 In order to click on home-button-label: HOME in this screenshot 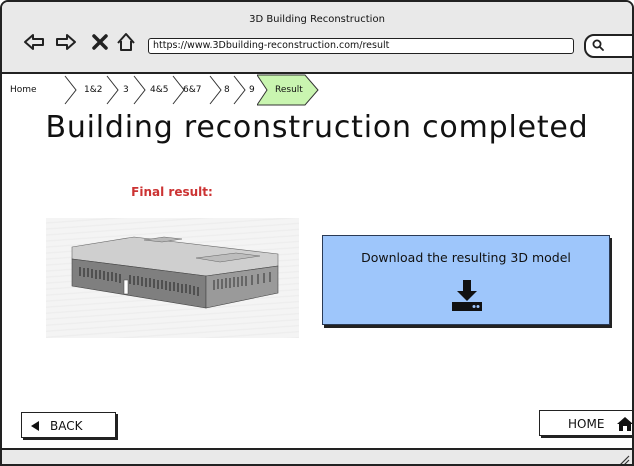, I will do `click(586, 424)`.